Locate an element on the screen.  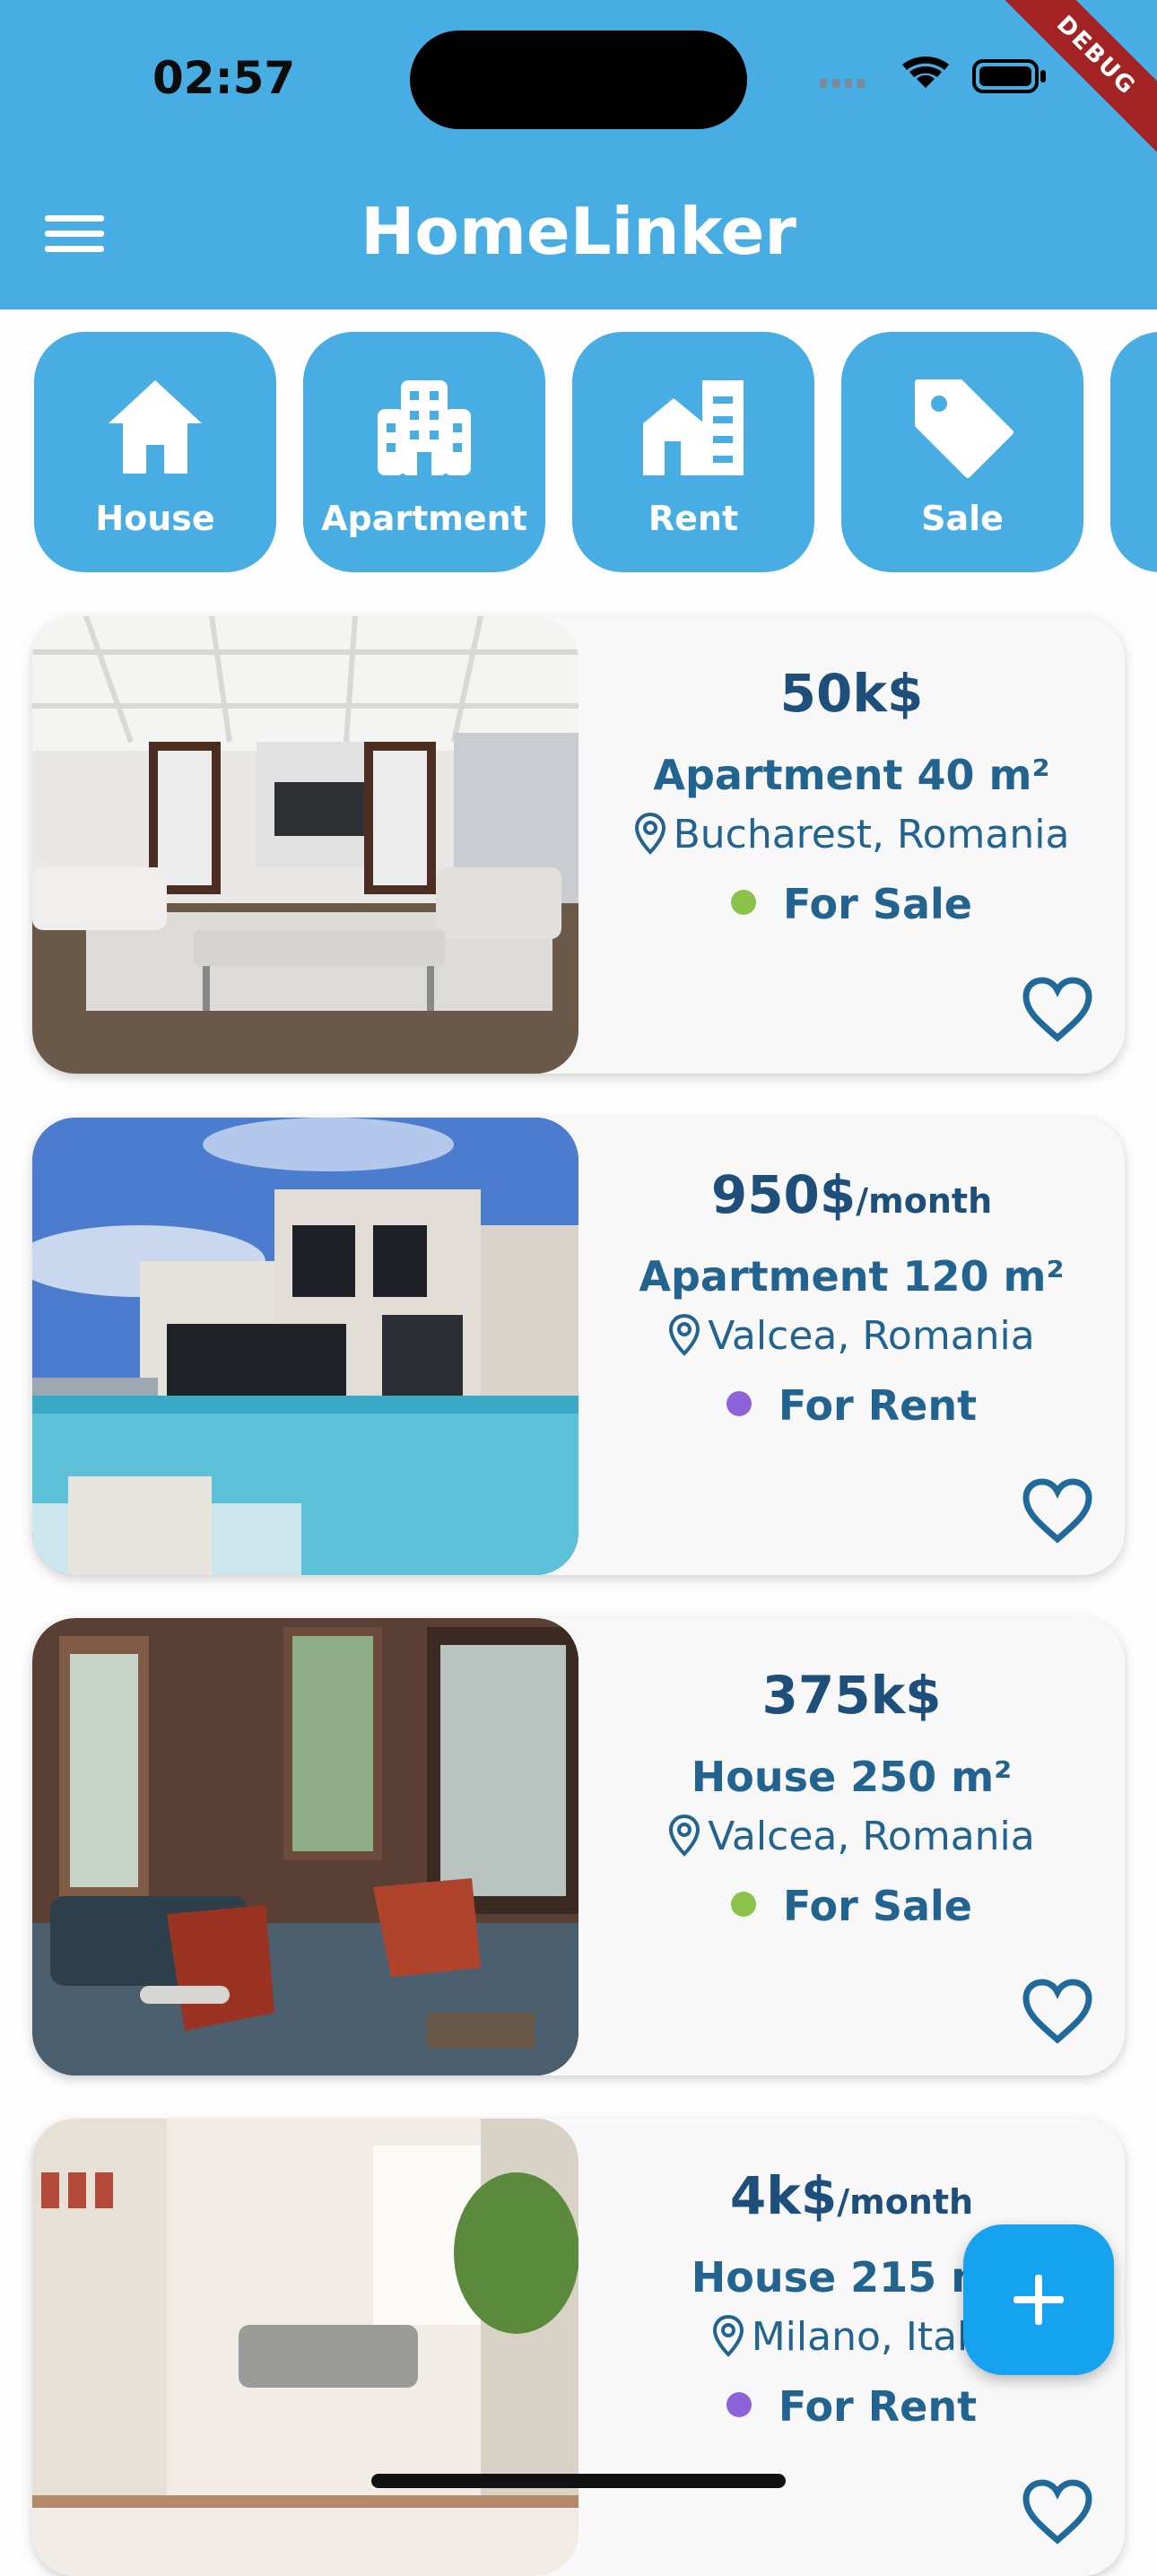
category-label: Rent is located at coordinates (693, 518).